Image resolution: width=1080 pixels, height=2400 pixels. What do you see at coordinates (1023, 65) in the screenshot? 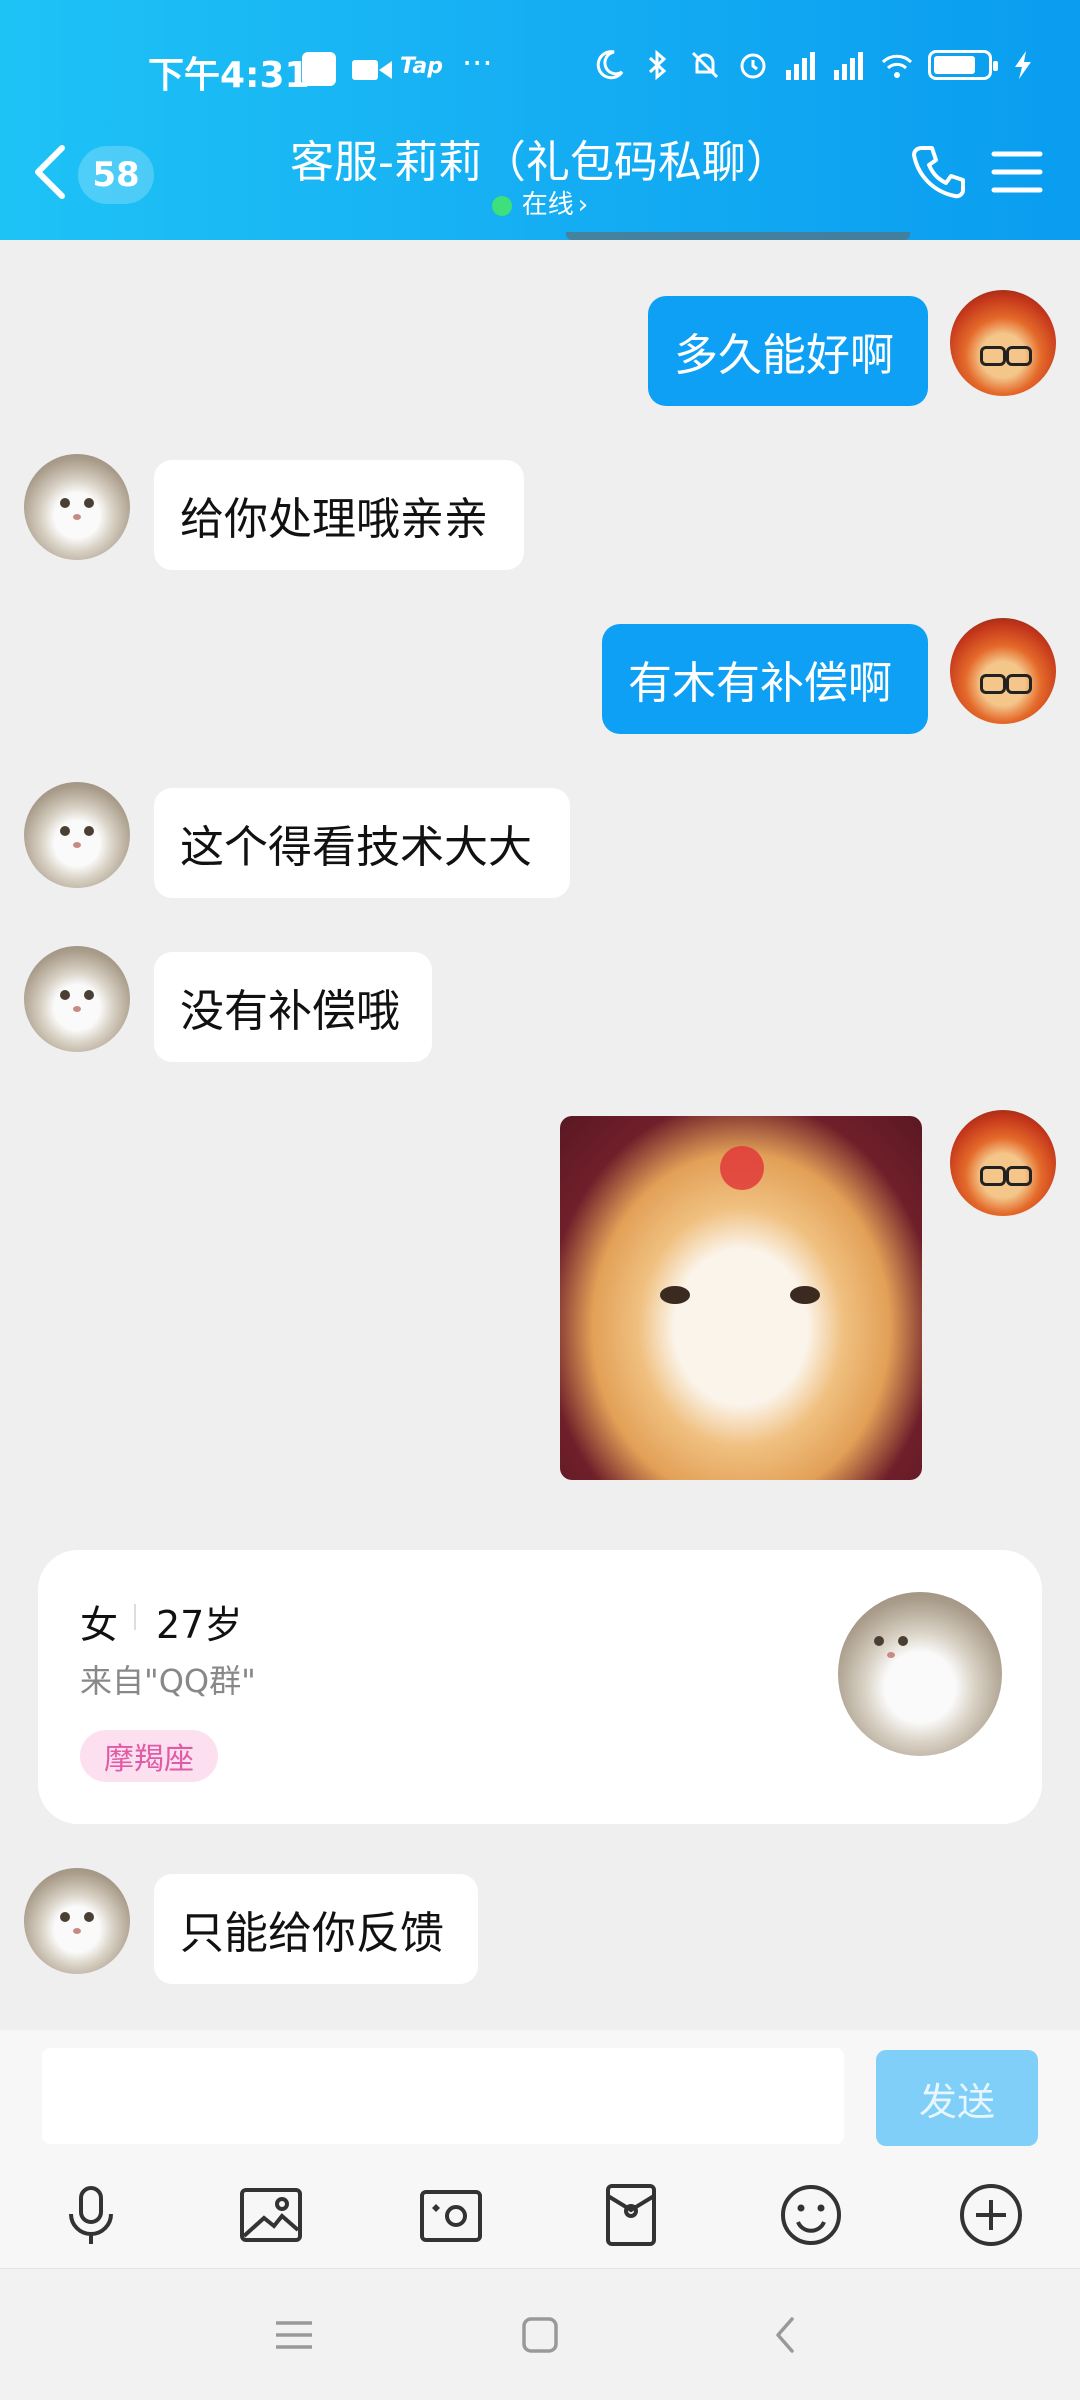
I see `charging-bolt-icon` at bounding box center [1023, 65].